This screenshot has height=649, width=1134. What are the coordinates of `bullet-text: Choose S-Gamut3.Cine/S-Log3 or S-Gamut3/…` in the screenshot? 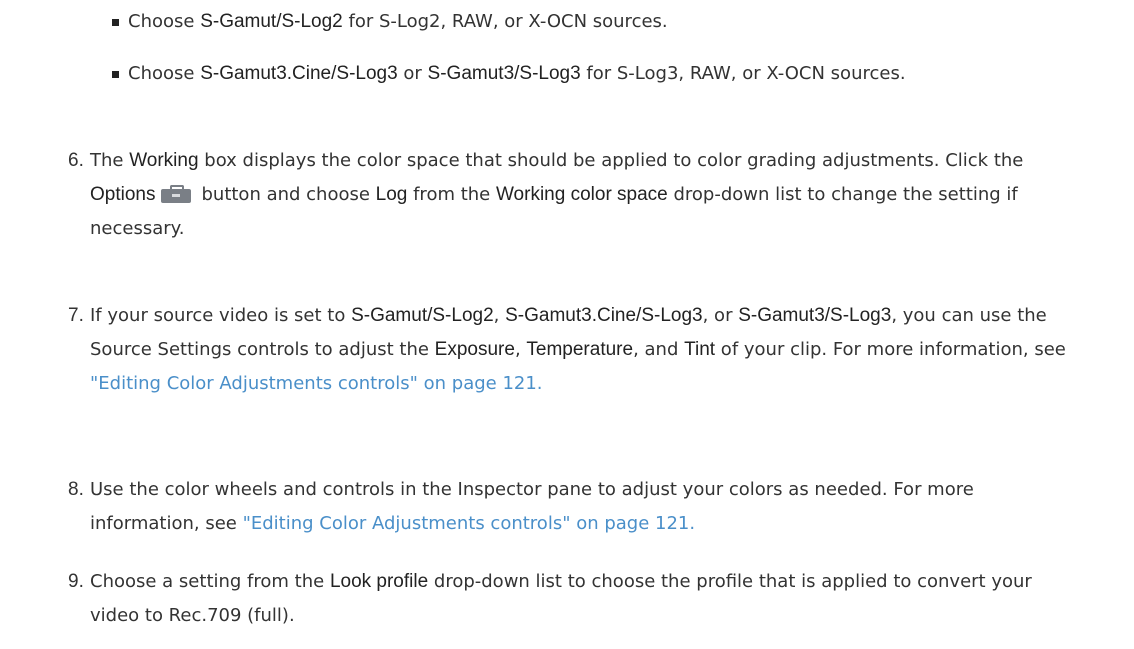 It's located at (517, 73).